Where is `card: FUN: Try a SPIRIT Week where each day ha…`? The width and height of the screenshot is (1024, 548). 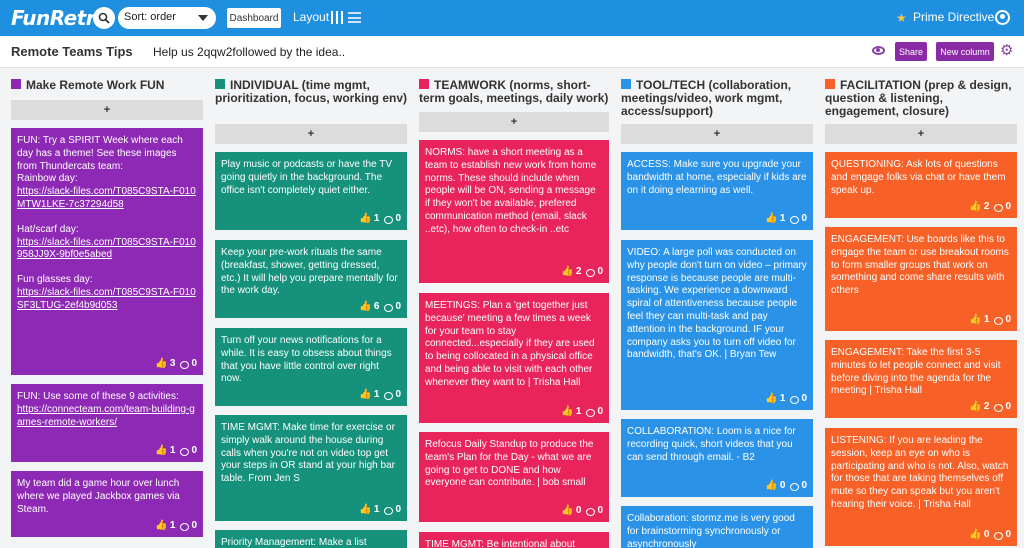
card: FUN: Try a SPIRIT Week where each day ha… is located at coordinates (107, 251).